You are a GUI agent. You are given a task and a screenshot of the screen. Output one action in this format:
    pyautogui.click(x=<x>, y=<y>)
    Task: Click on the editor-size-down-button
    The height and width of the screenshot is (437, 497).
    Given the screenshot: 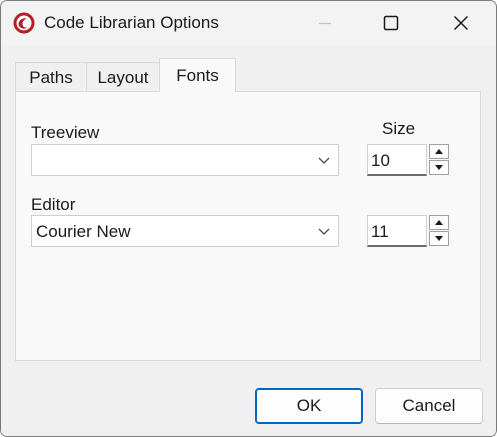 What is the action you would take?
    pyautogui.click(x=439, y=238)
    